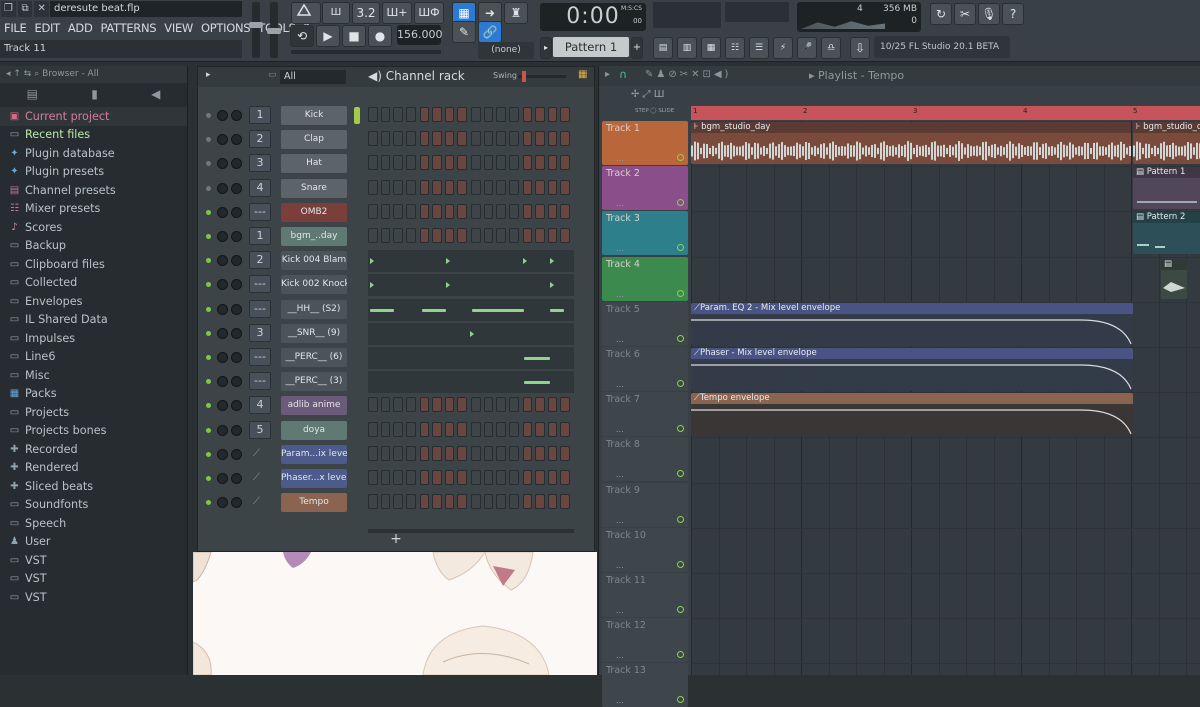 The image size is (1200, 707). I want to click on record-button: ●, so click(380, 36).